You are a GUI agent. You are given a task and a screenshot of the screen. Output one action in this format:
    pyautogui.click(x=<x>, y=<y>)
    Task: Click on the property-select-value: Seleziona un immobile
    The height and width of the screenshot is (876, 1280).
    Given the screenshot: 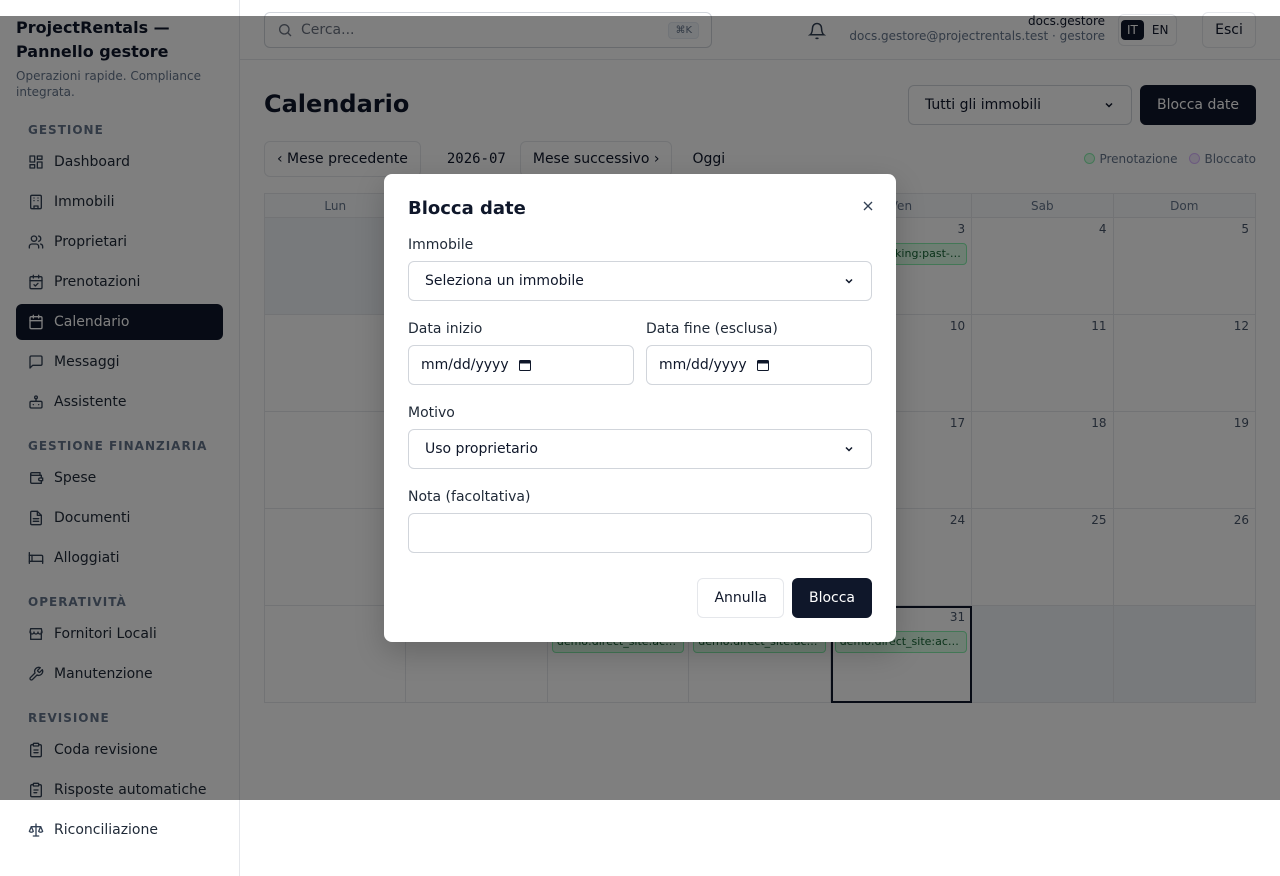 What is the action you would take?
    pyautogui.click(x=504, y=281)
    